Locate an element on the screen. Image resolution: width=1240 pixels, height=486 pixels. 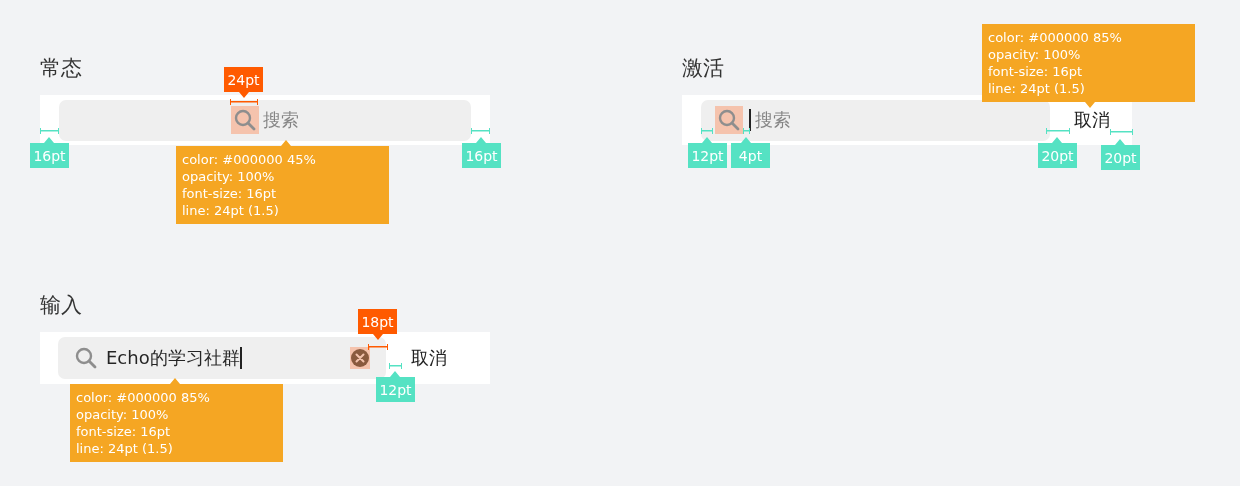
spec-callout: color: #000000 45% opacity: 100% font-size: 16pt line: 24pt (1.5) is located at coordinates (282, 182).